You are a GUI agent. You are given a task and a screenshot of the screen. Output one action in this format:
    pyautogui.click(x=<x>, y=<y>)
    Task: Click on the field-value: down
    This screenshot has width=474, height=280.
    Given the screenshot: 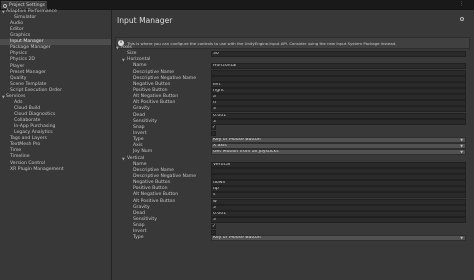 What is the action you would take?
    pyautogui.click(x=219, y=183)
    